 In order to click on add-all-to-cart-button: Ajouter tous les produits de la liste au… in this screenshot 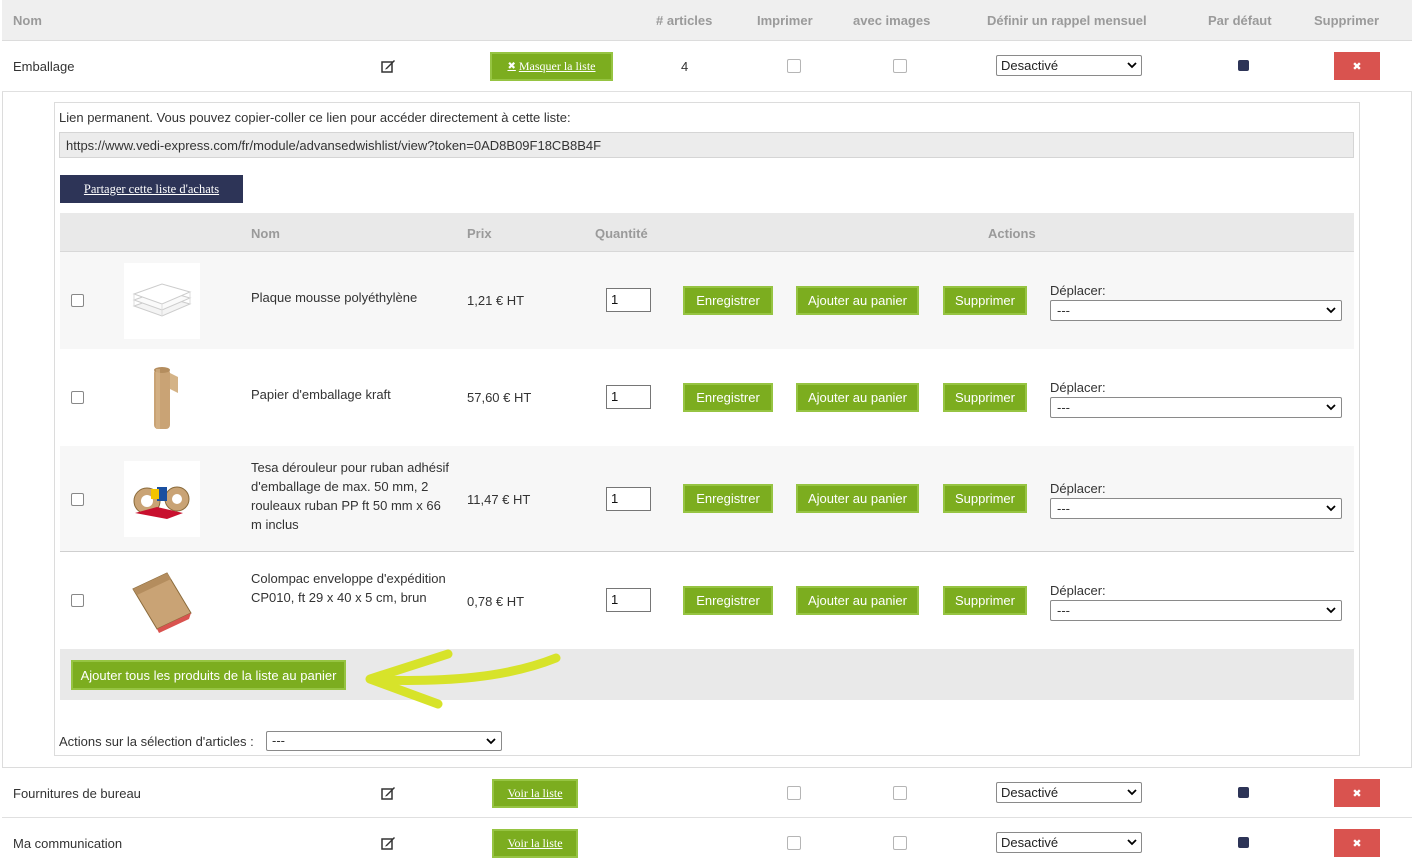, I will do `click(208, 675)`.